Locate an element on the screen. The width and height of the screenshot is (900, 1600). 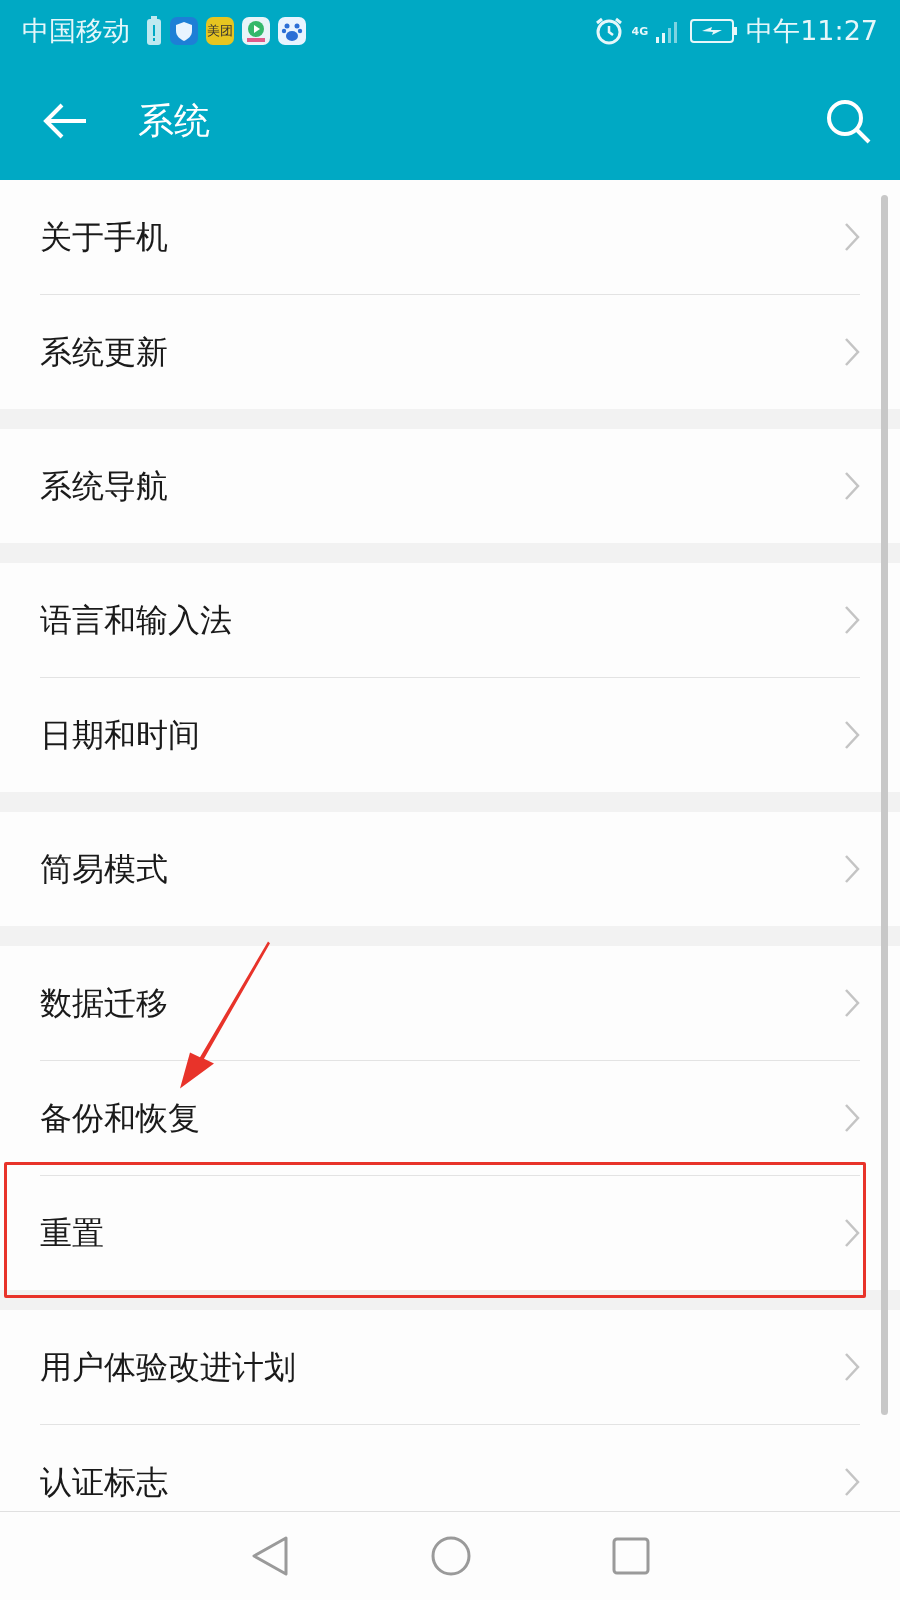
item-label: 数据迁移 is located at coordinates (104, 1003).